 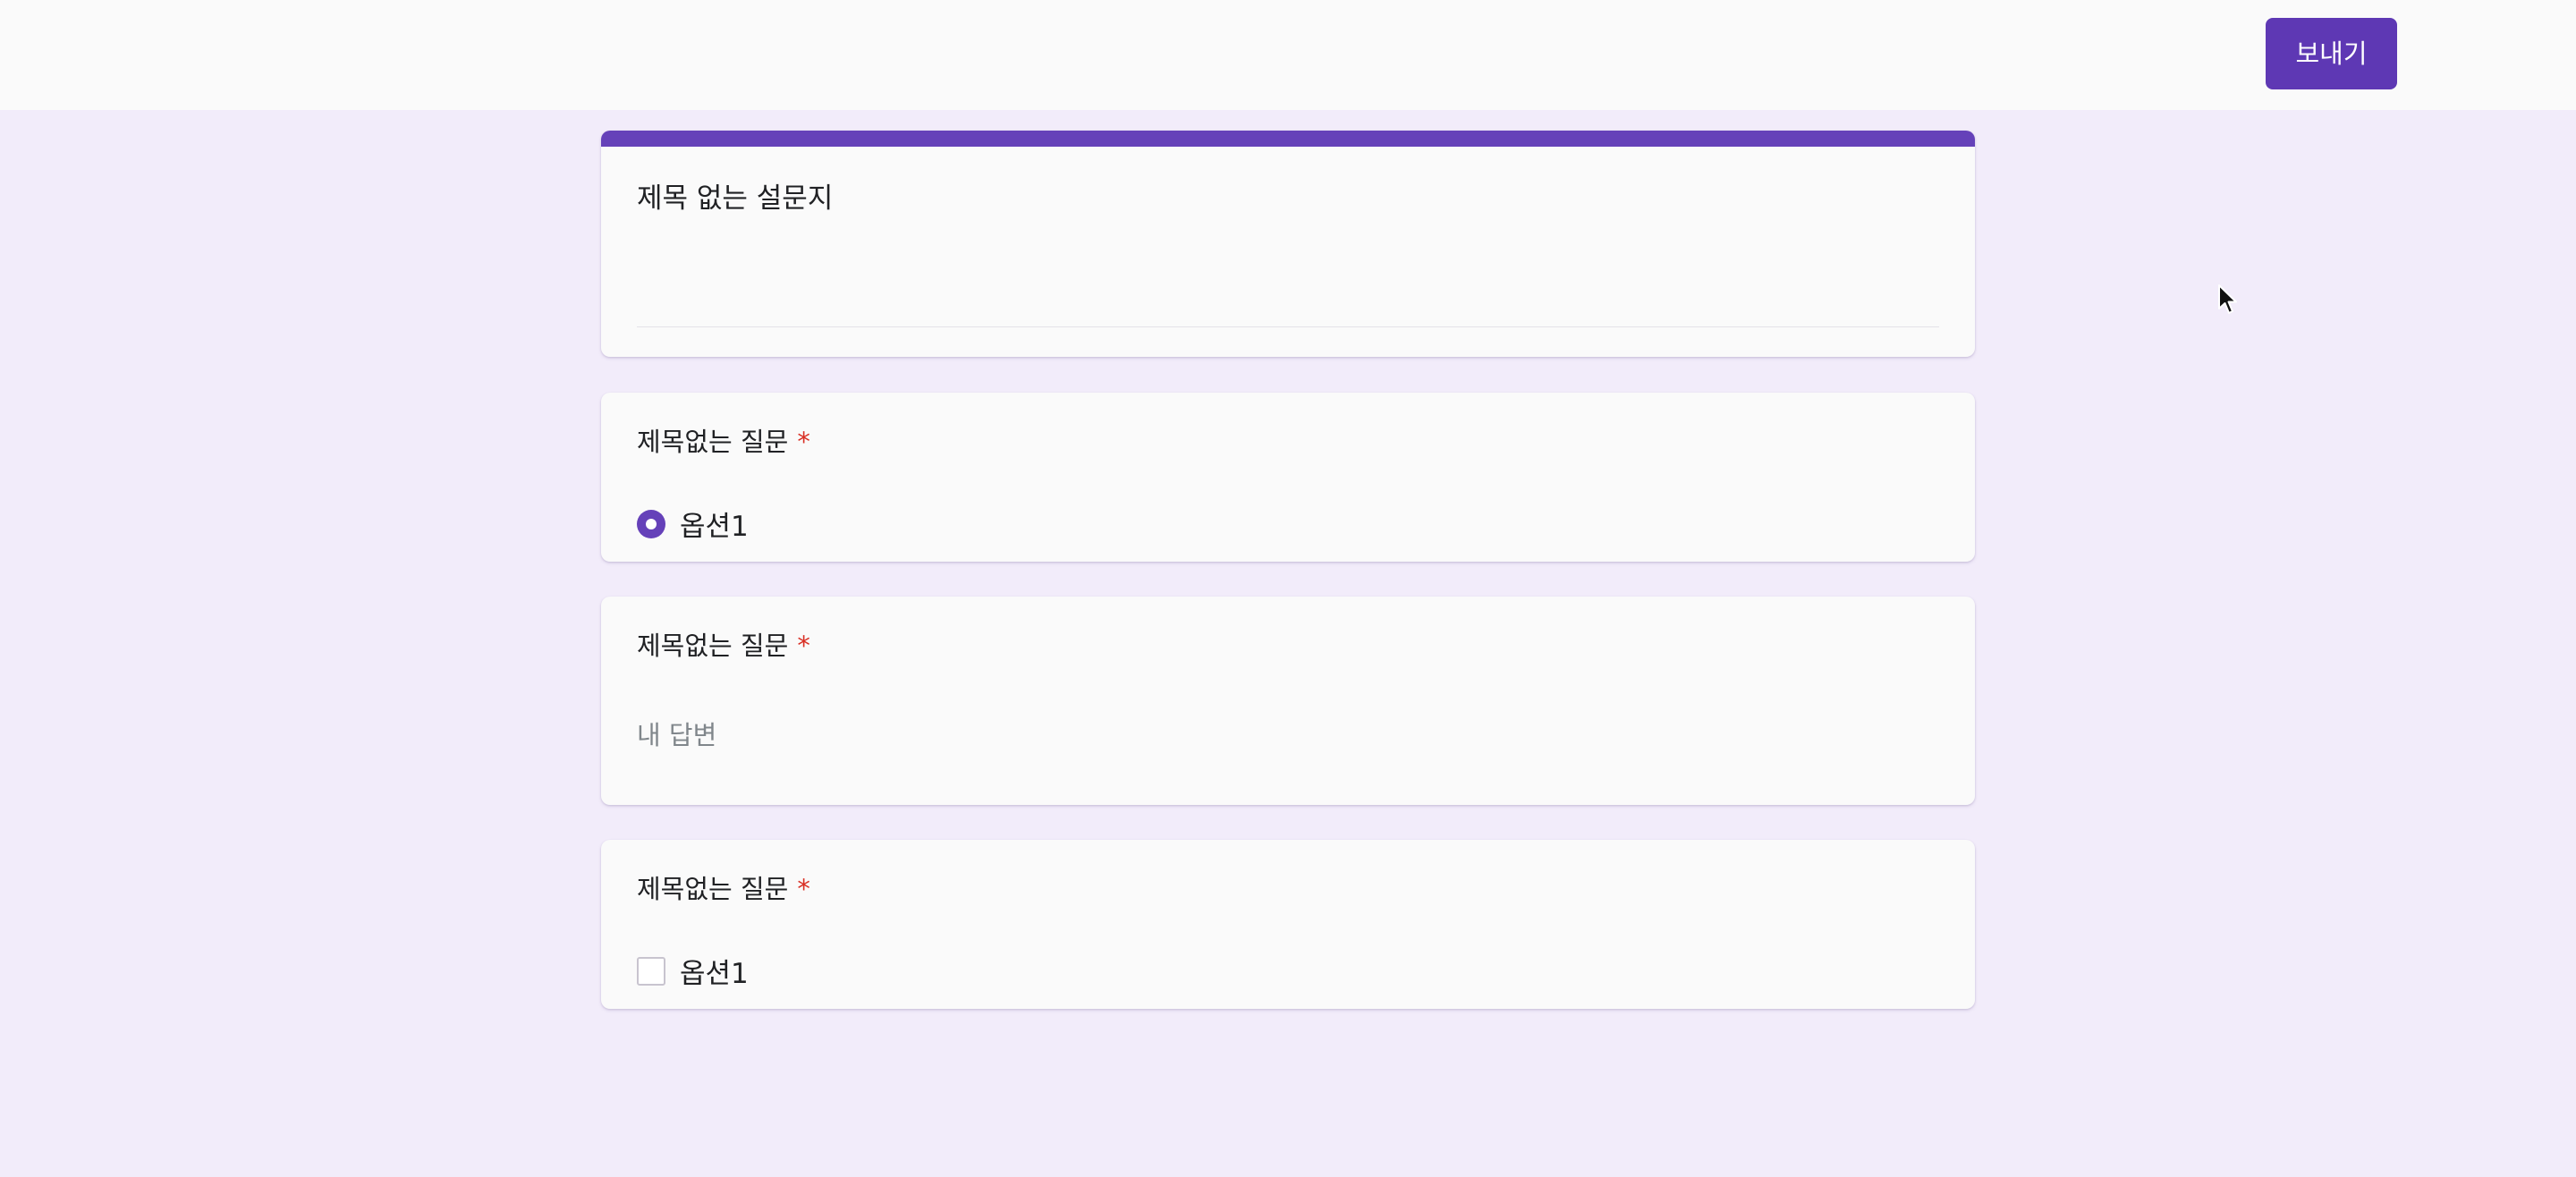 What do you see at coordinates (1288, 701) in the screenshot?
I see `question-card-short-answer: 제목없는 질문 *` at bounding box center [1288, 701].